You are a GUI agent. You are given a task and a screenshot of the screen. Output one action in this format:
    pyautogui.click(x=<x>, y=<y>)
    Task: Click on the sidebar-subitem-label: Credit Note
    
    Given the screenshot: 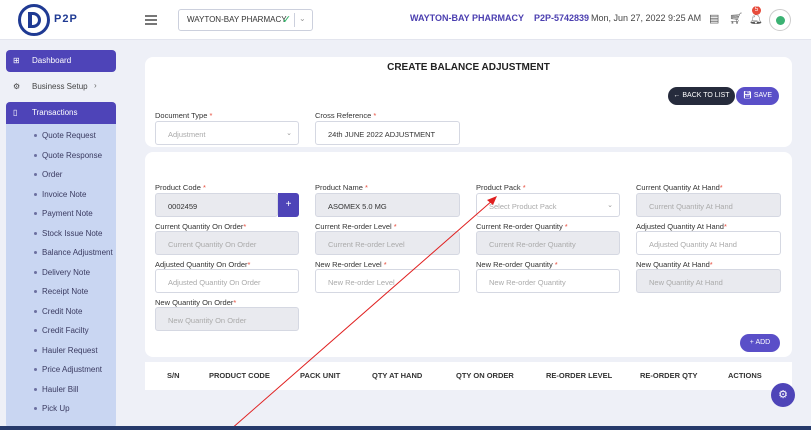 What is the action you would take?
    pyautogui.click(x=62, y=311)
    